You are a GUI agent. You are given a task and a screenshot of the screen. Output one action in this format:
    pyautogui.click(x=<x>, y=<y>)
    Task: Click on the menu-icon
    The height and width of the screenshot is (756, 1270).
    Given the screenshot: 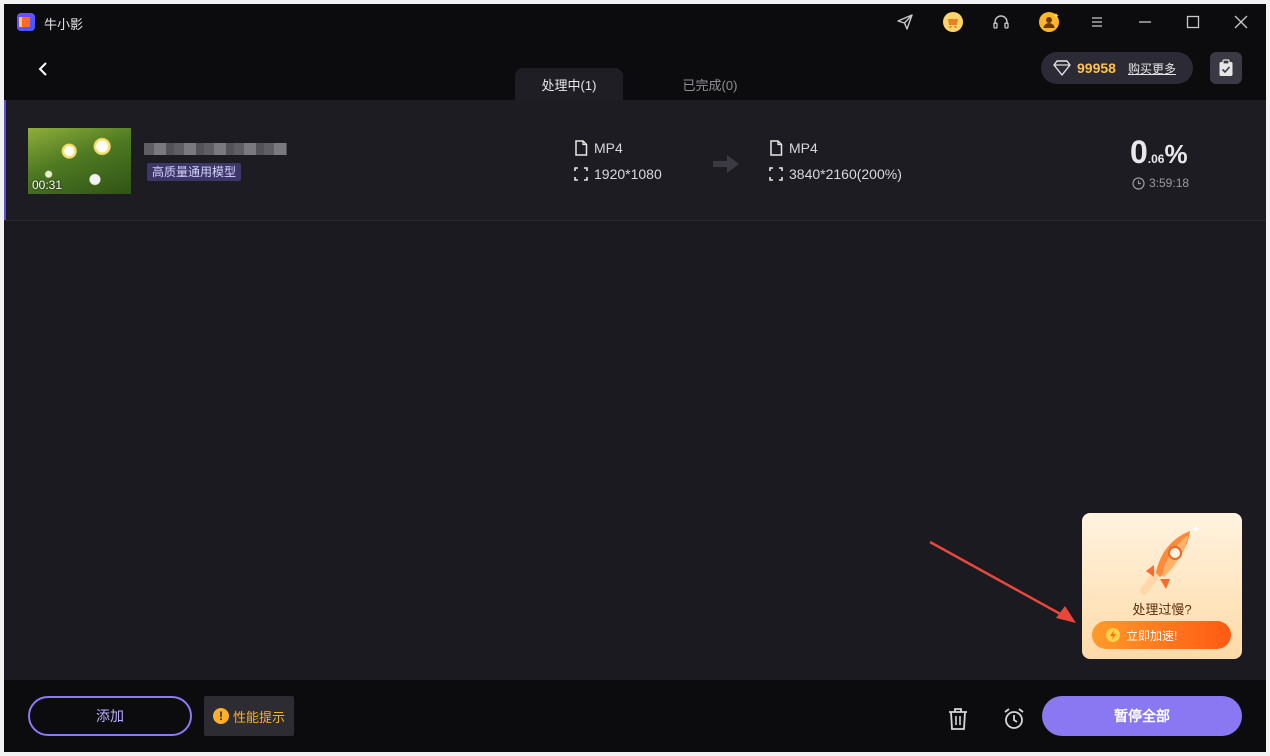 What is the action you would take?
    pyautogui.click(x=1097, y=22)
    